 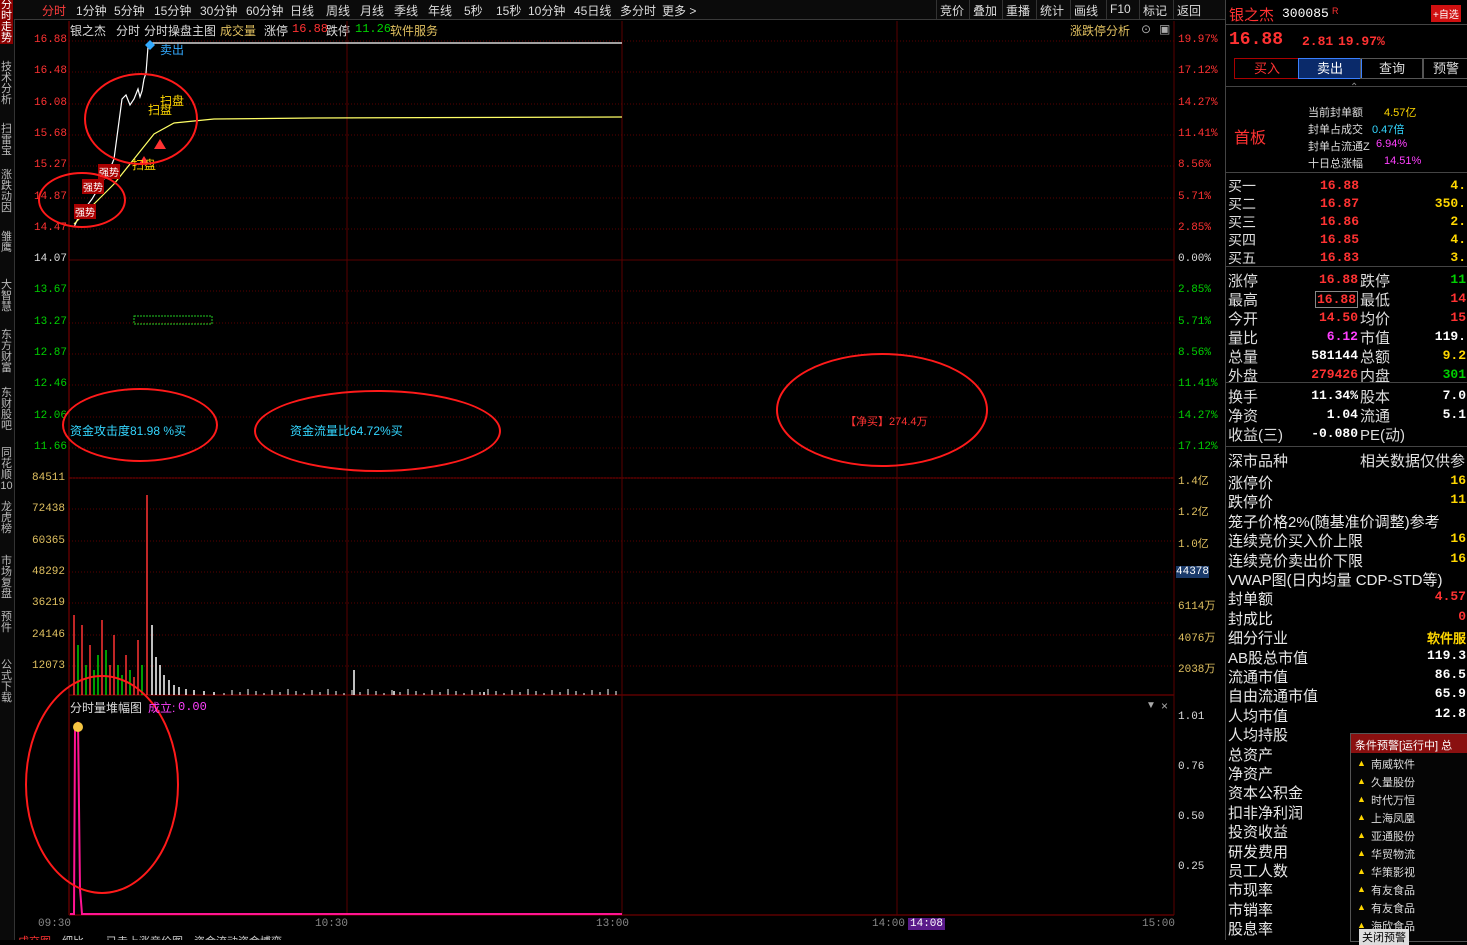 What do you see at coordinates (1018, 10) in the screenshot?
I see `toolbar-button: 重播` at bounding box center [1018, 10].